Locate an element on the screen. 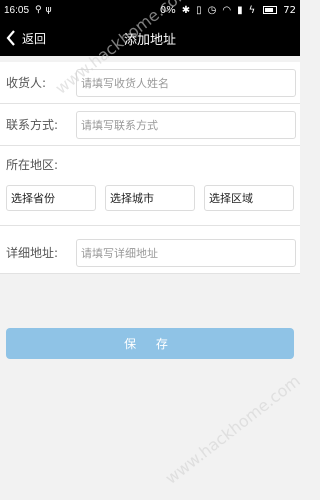 The width and height of the screenshot is (320, 500). phone-row: 联系方式: 请填写联系方式 is located at coordinates (150, 125).